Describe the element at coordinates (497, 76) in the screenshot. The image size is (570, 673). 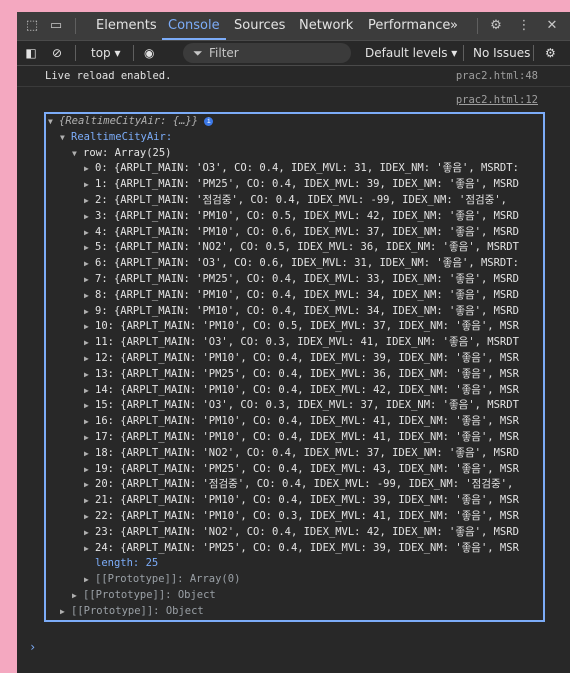
I see `message-source: prac2.html:48` at that location.